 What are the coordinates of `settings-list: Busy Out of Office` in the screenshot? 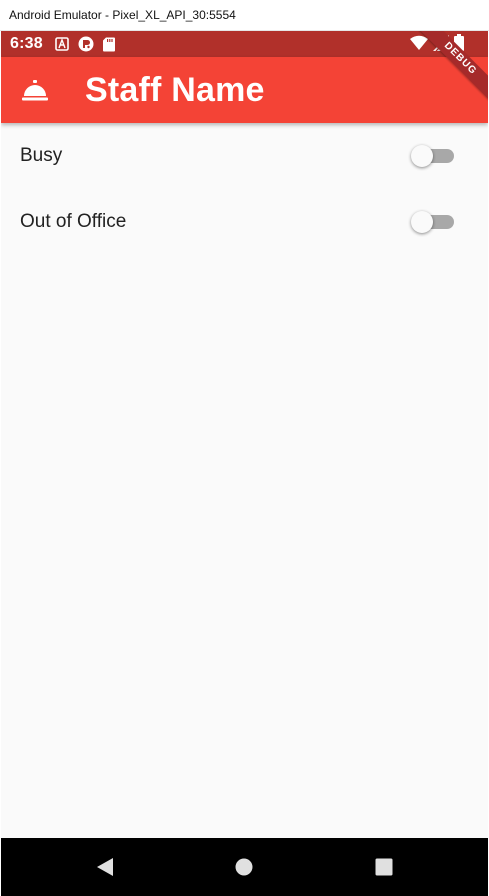 It's located at (244, 189).